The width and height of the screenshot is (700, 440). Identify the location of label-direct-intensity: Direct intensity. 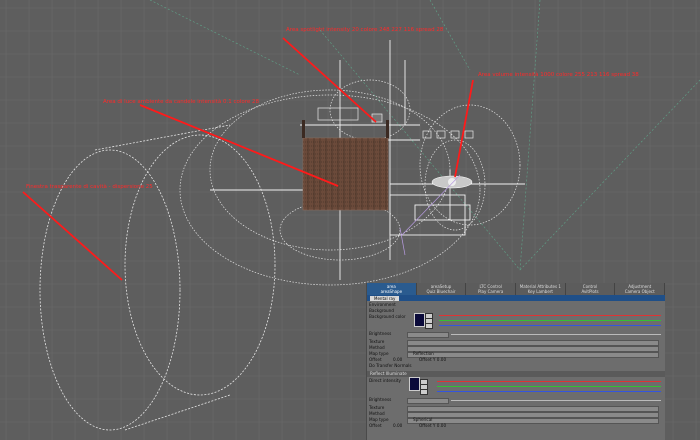
(385, 380).